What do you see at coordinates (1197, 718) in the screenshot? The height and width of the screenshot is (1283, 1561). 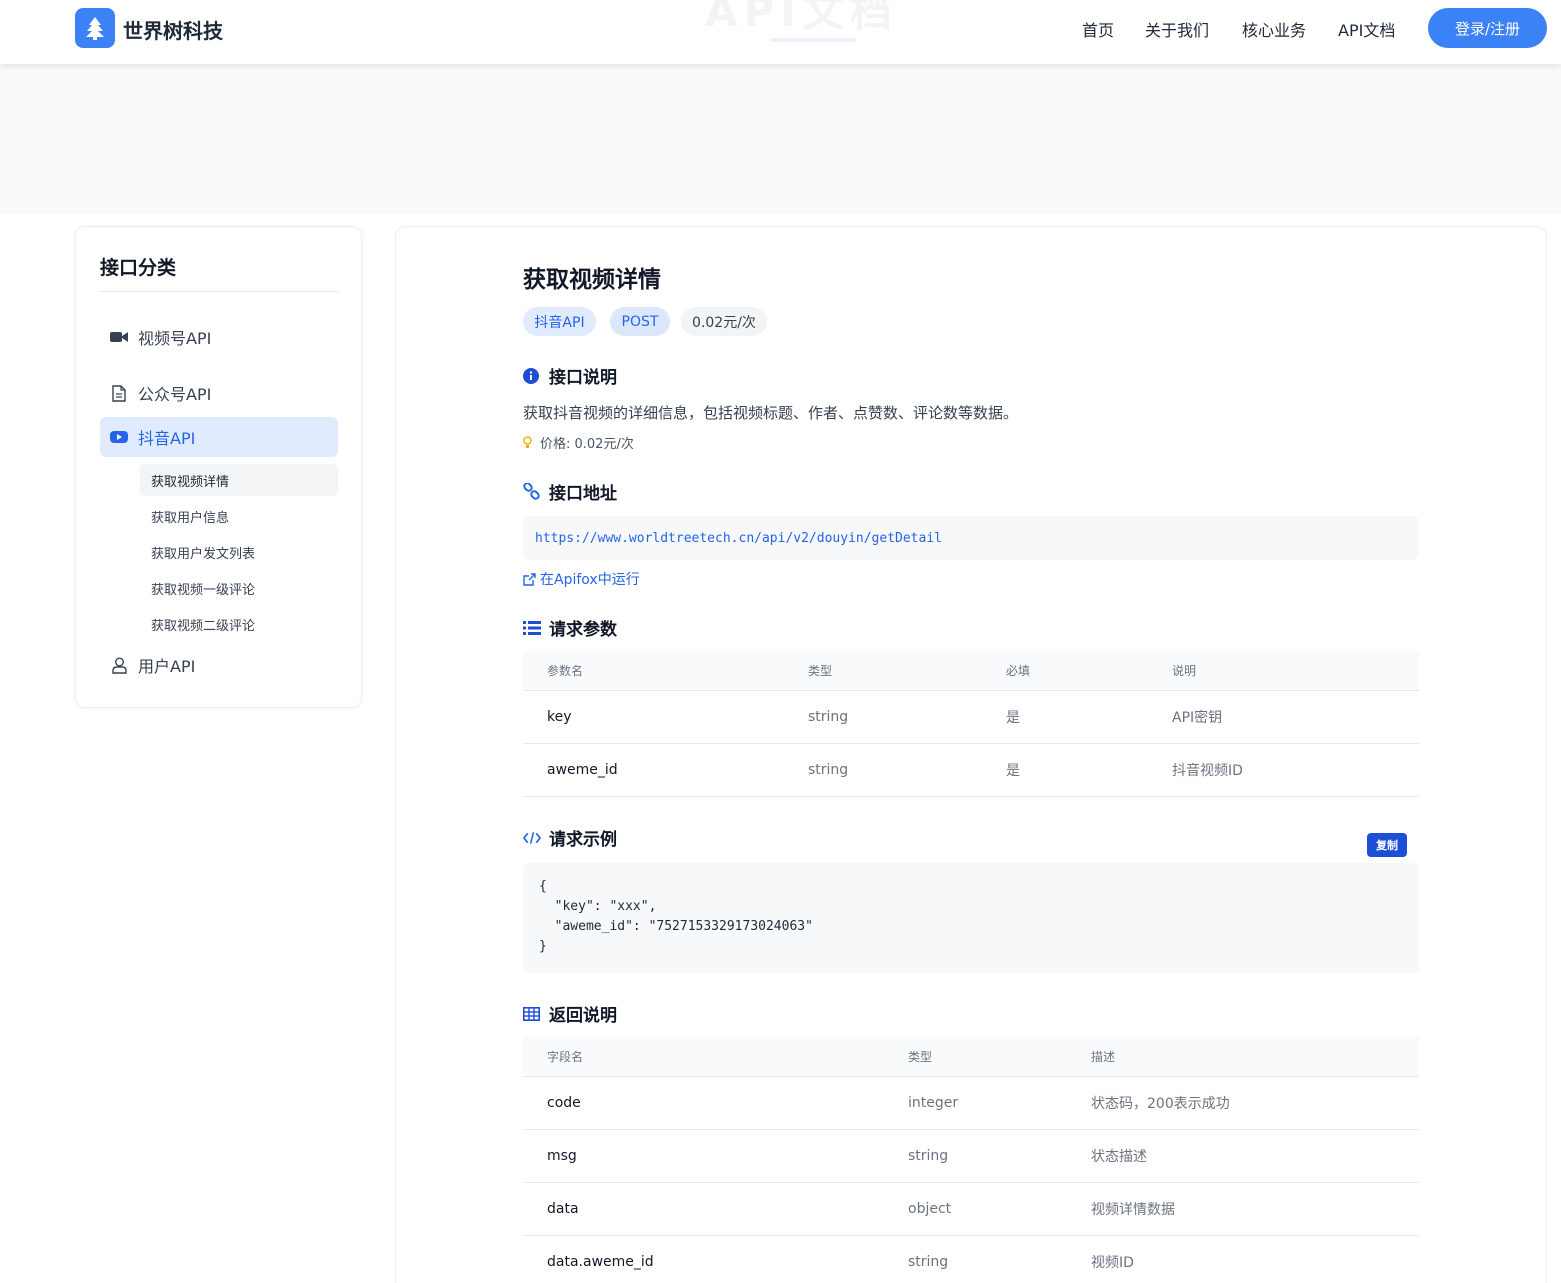 I see `table-cell: API密钥` at bounding box center [1197, 718].